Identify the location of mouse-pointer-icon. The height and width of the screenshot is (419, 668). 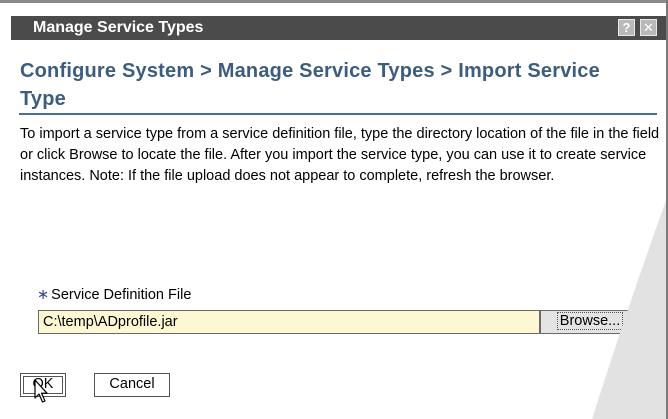
(41, 391).